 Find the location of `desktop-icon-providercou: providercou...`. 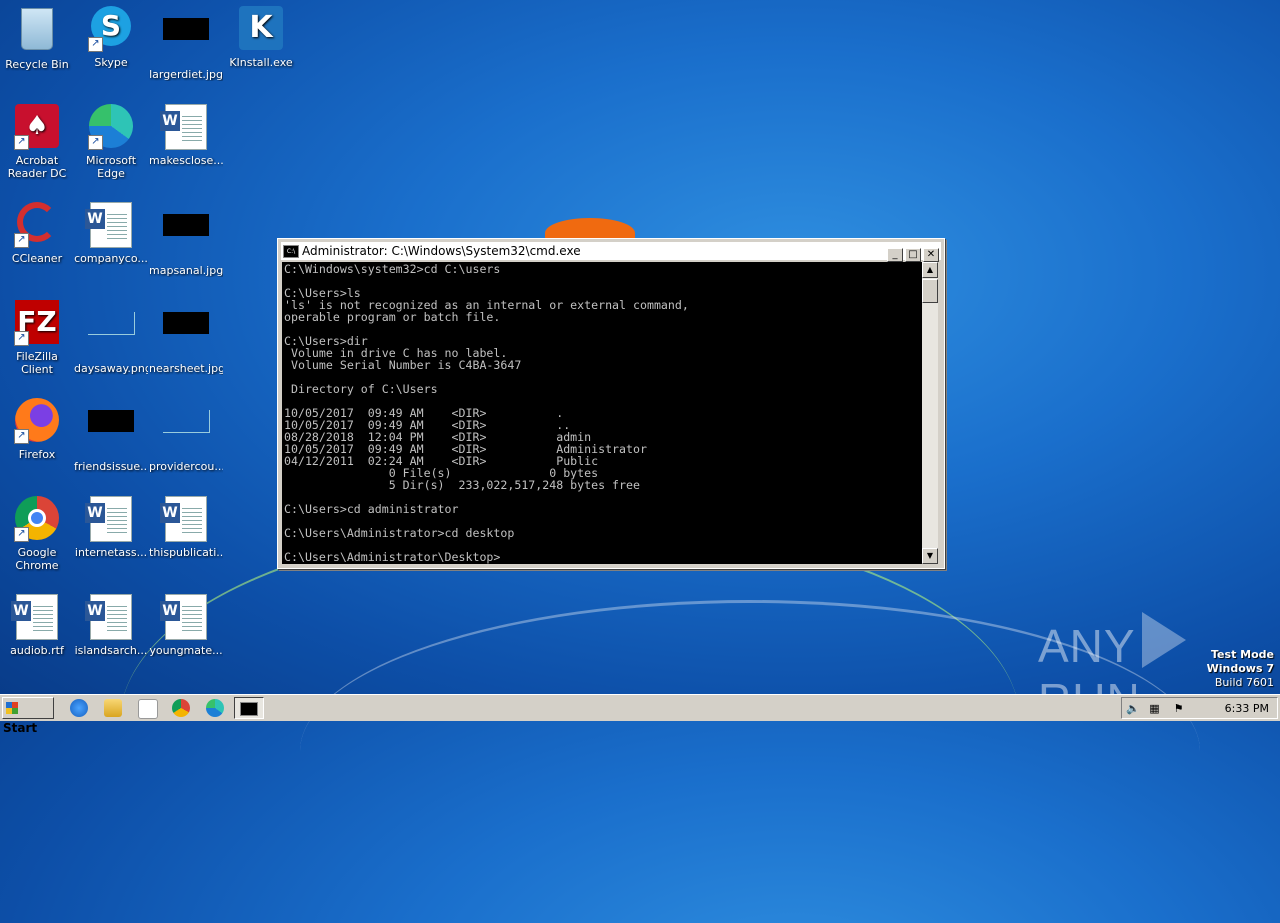

desktop-icon-providercou: providercou... is located at coordinates (186, 435).